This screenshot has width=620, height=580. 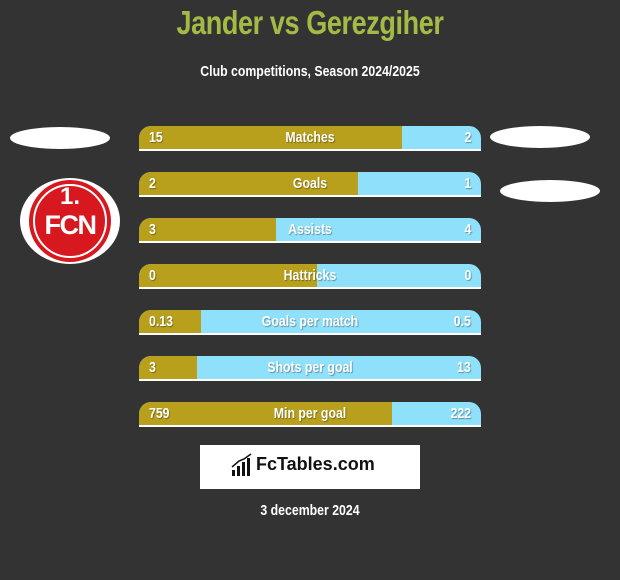 What do you see at coordinates (60, 138) in the screenshot?
I see `left-player-placeholder` at bounding box center [60, 138].